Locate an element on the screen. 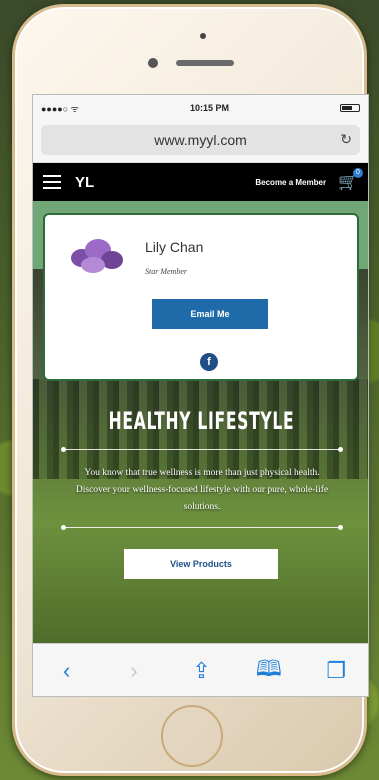 The image size is (379, 780). status-bar: ●●●●○ ᯤ 10:15 PM is located at coordinates (200, 108).